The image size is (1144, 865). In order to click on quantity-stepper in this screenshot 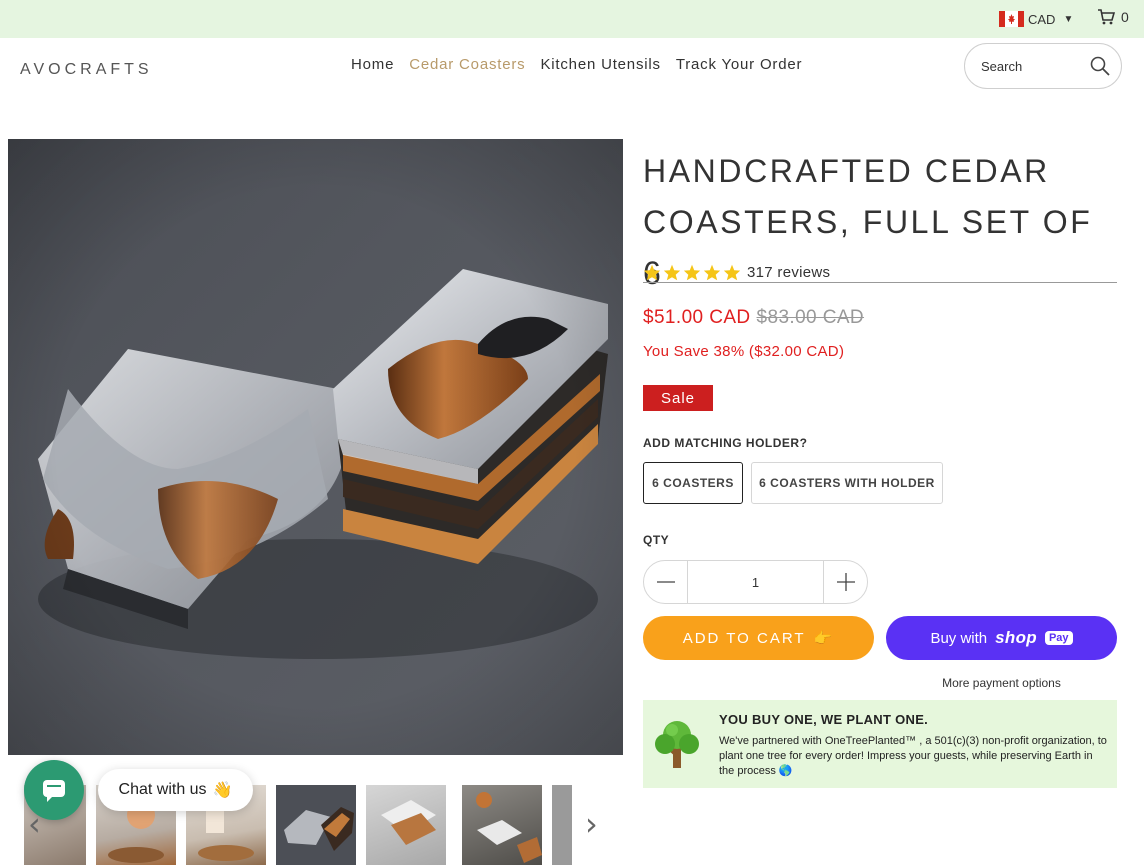, I will do `click(755, 582)`.